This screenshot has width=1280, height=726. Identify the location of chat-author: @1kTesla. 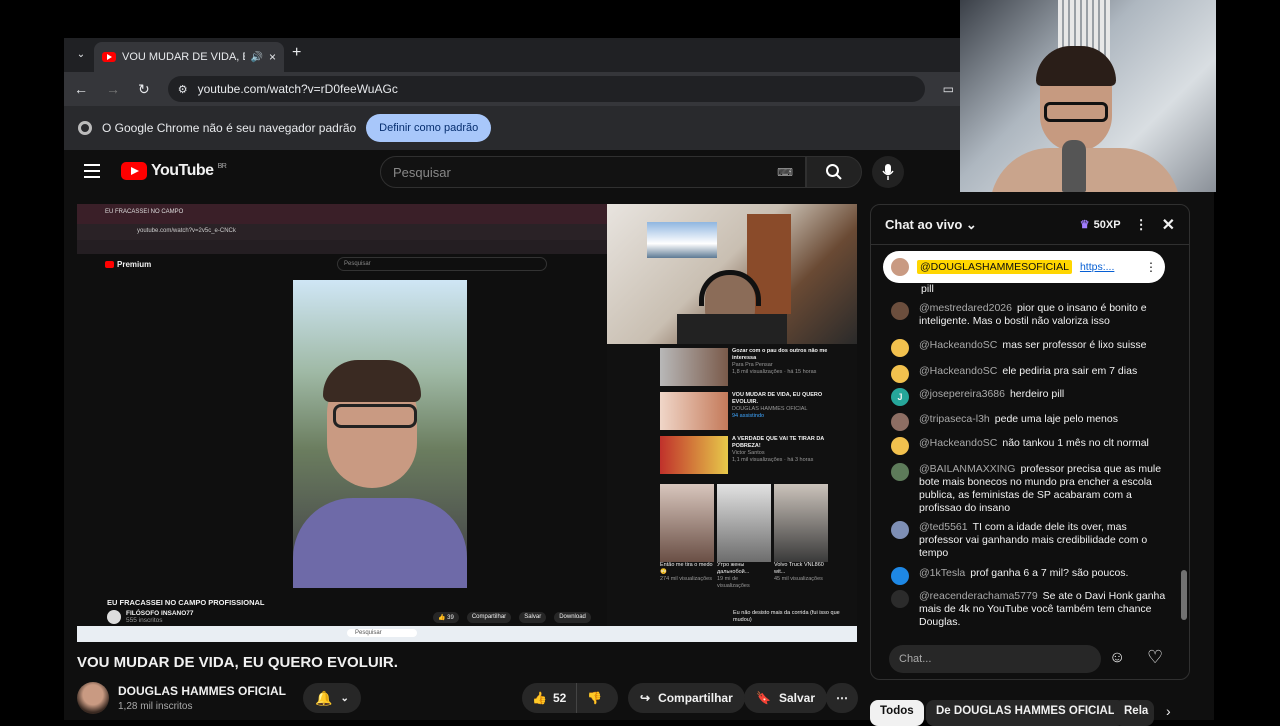
(942, 573).